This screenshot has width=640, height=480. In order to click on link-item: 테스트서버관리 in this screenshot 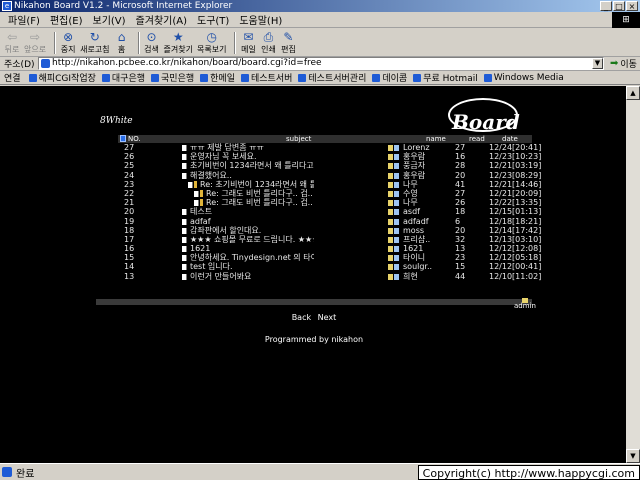, I will do `click(332, 77)`.